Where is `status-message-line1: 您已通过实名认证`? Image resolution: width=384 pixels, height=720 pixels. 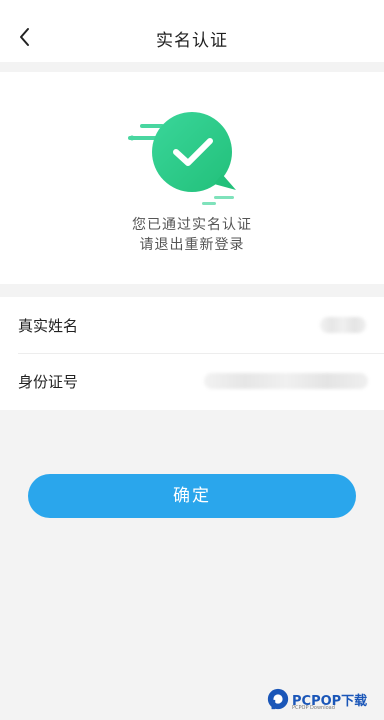
status-message-line1: 您已通过实名认证 is located at coordinates (192, 225).